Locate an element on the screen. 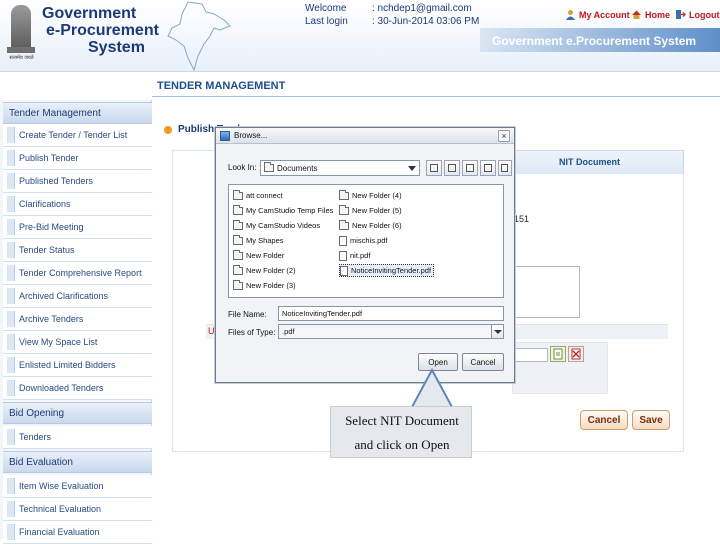 This screenshot has width=720, height=544. tender-number-fragment: 151 is located at coordinates (522, 219).